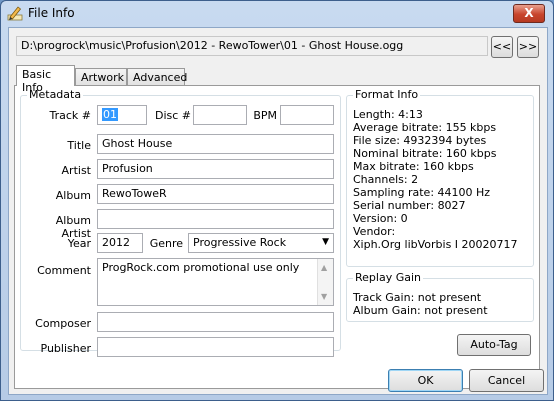  What do you see at coordinates (324, 296) in the screenshot?
I see `scroll-down-icon: ▼` at bounding box center [324, 296].